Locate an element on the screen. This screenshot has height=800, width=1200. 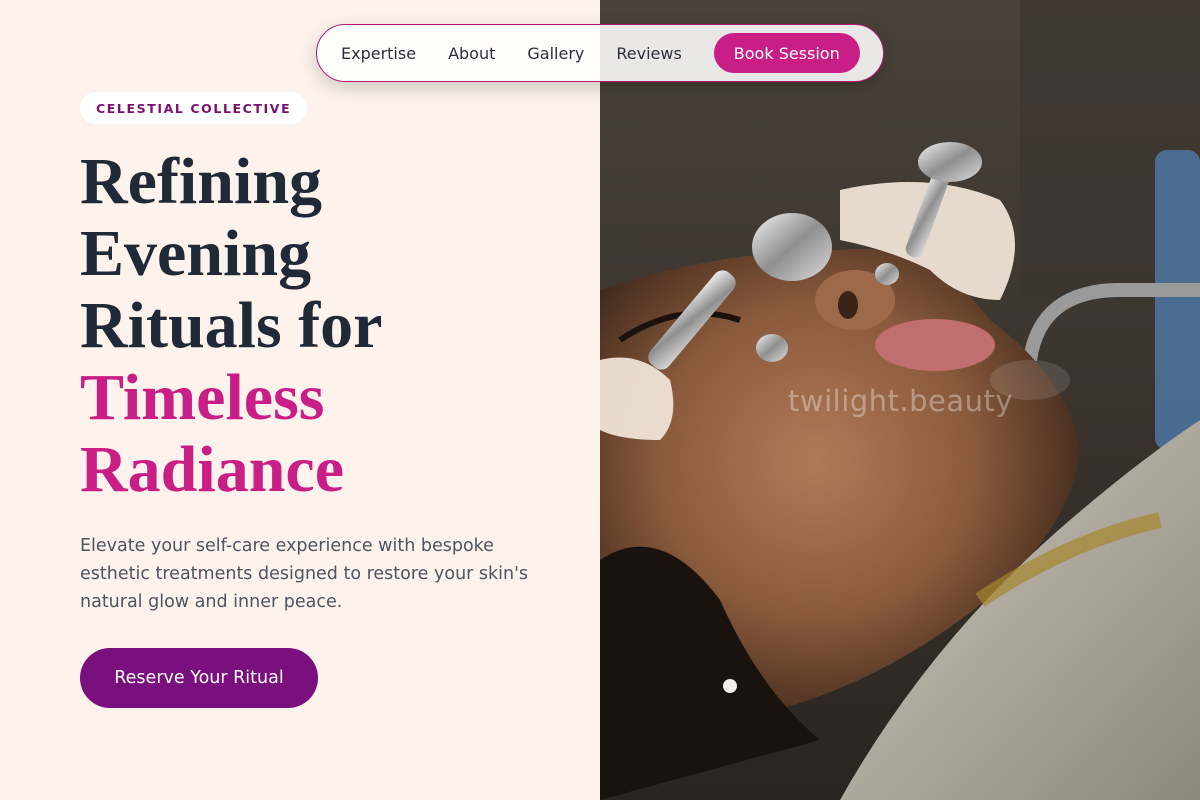
headline-line-1: Refining is located at coordinates (201, 181).